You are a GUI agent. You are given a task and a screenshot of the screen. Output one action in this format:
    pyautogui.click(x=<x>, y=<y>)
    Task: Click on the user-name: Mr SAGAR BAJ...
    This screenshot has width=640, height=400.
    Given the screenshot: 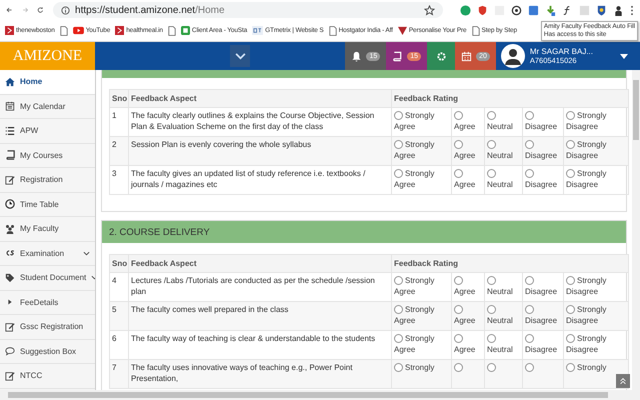 What is the action you would take?
    pyautogui.click(x=561, y=51)
    